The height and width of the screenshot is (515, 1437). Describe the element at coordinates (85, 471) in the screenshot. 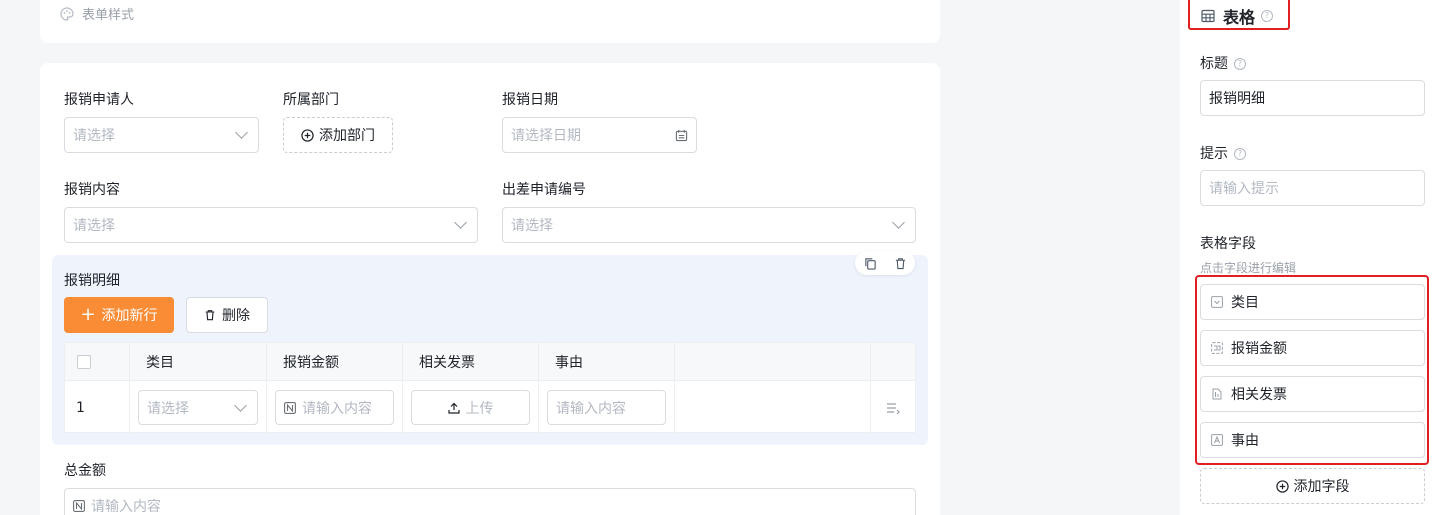

I see `total-label: 总金额` at that location.